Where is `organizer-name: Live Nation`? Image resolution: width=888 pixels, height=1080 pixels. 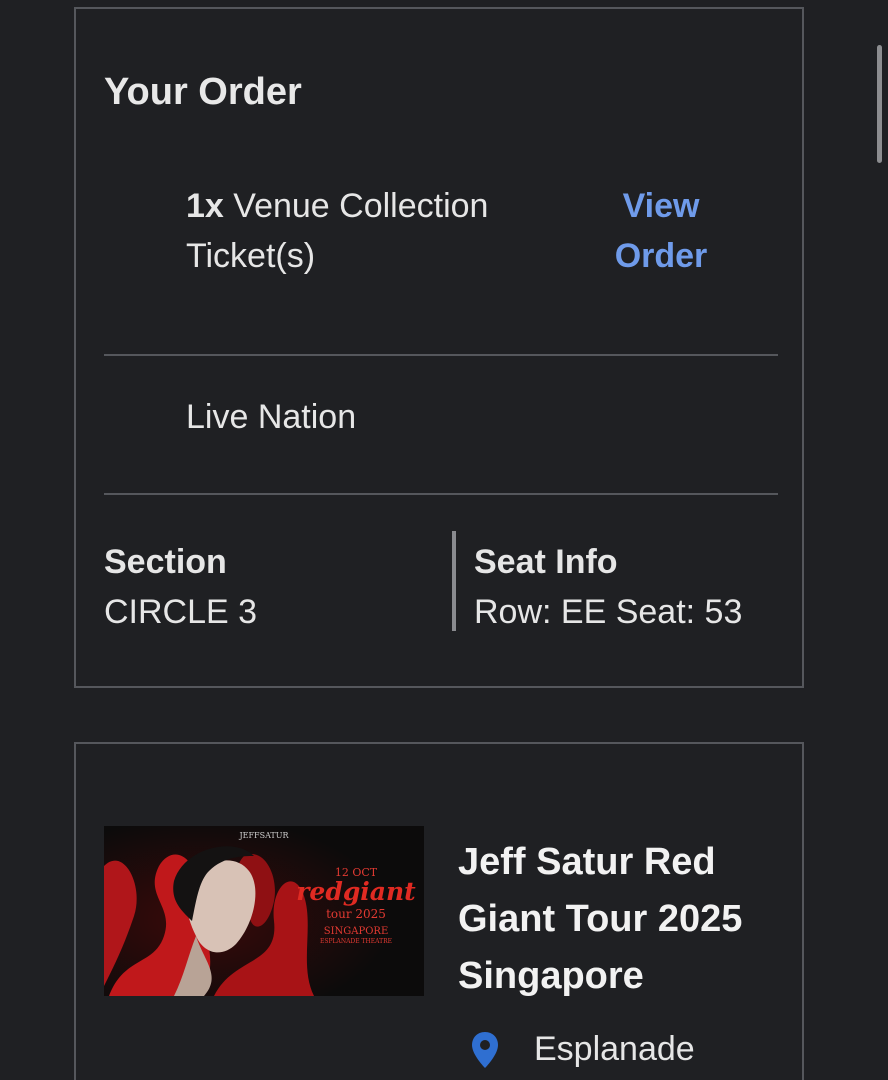 organizer-name: Live Nation is located at coordinates (271, 417).